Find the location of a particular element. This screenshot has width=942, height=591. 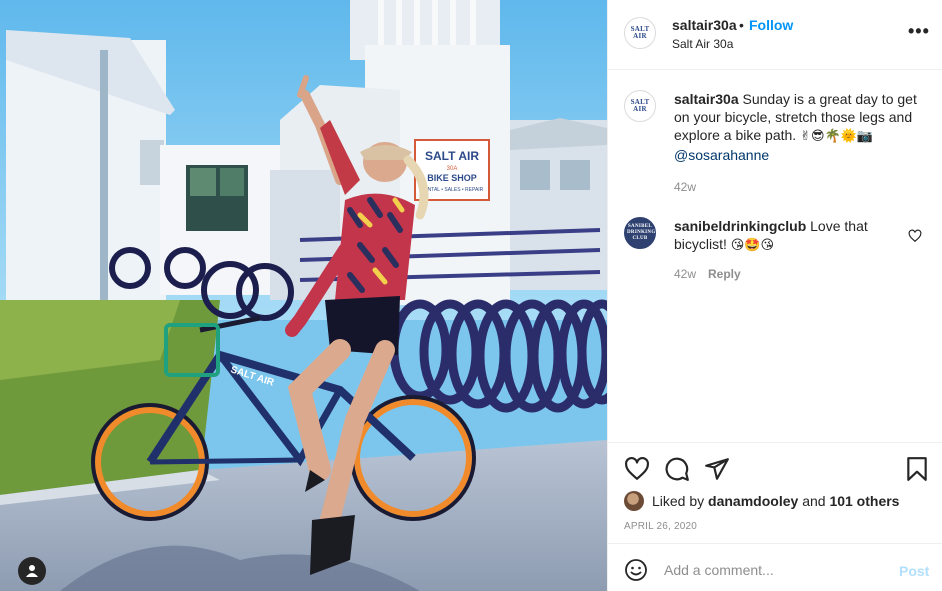

likes-others-link: 101 others is located at coordinates (864, 501).